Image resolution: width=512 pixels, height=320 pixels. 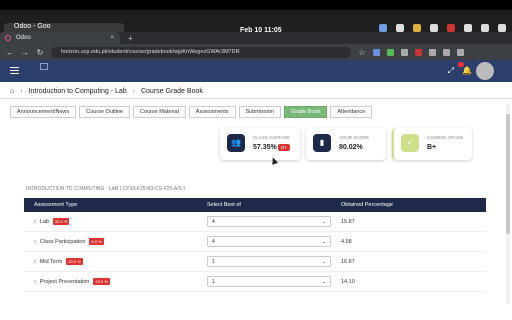 What do you see at coordinates (460, 52) in the screenshot?
I see `menu-icon` at bounding box center [460, 52].